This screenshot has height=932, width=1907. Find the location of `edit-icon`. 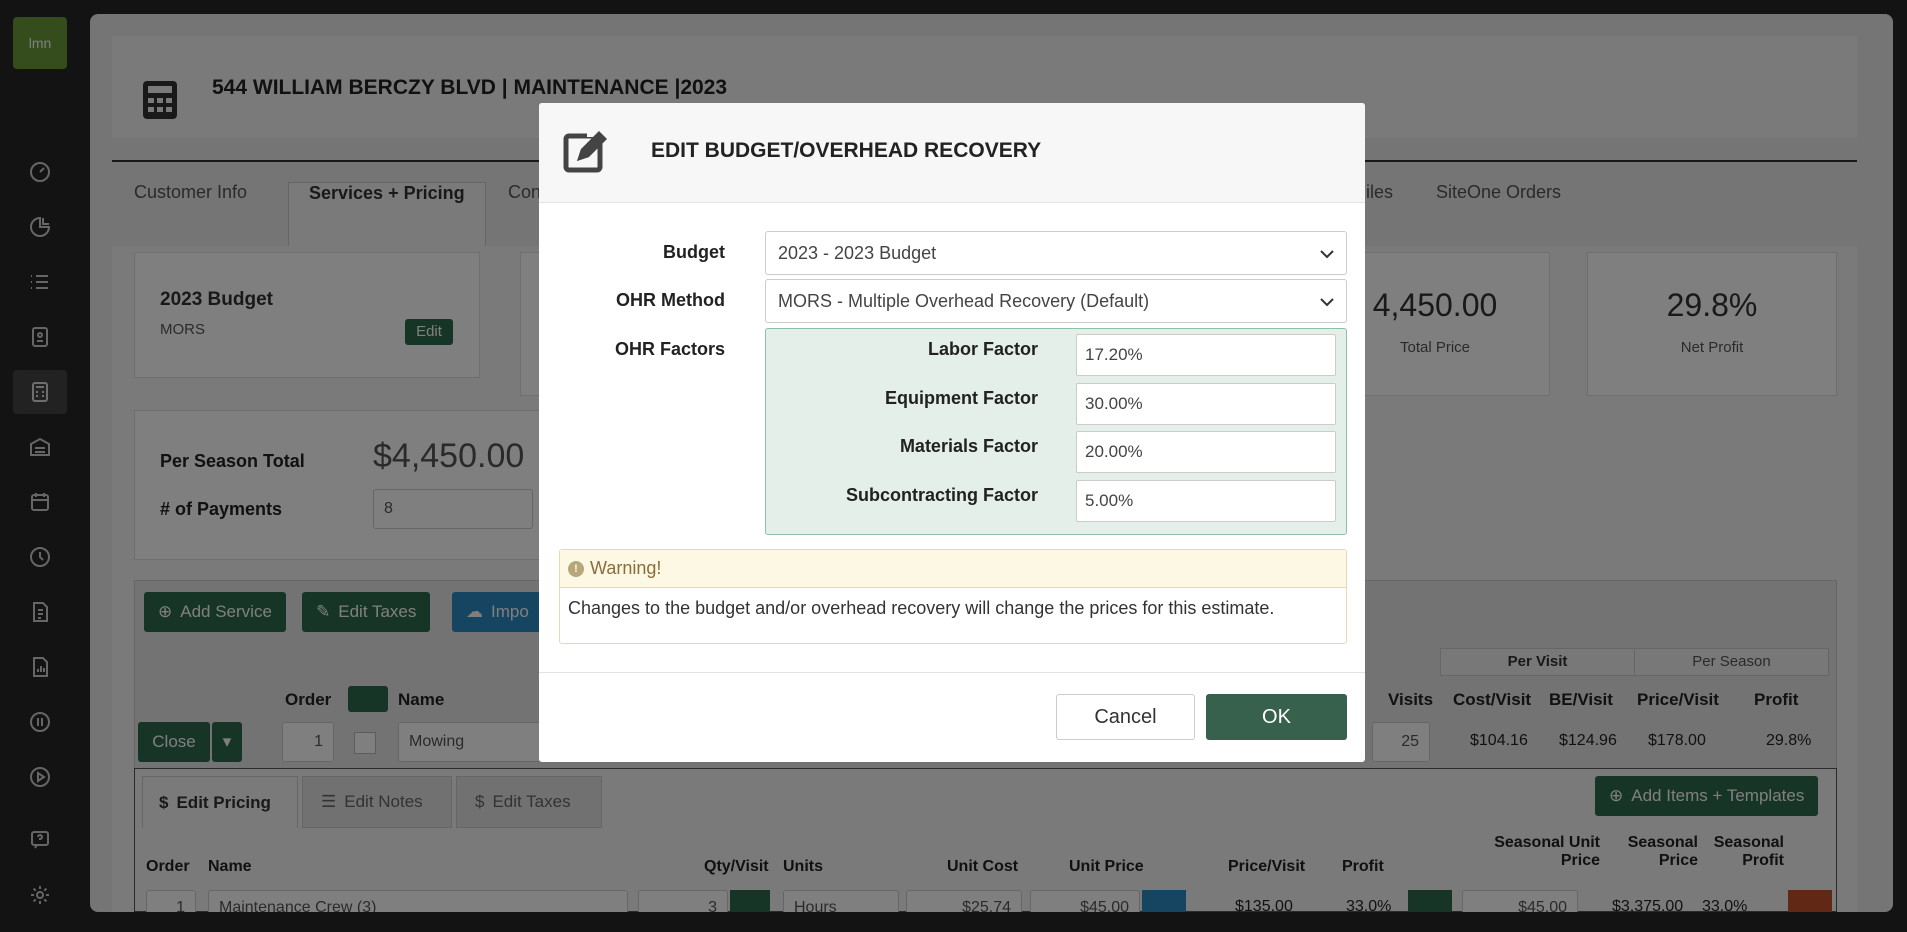

edit-icon is located at coordinates (592, 153).